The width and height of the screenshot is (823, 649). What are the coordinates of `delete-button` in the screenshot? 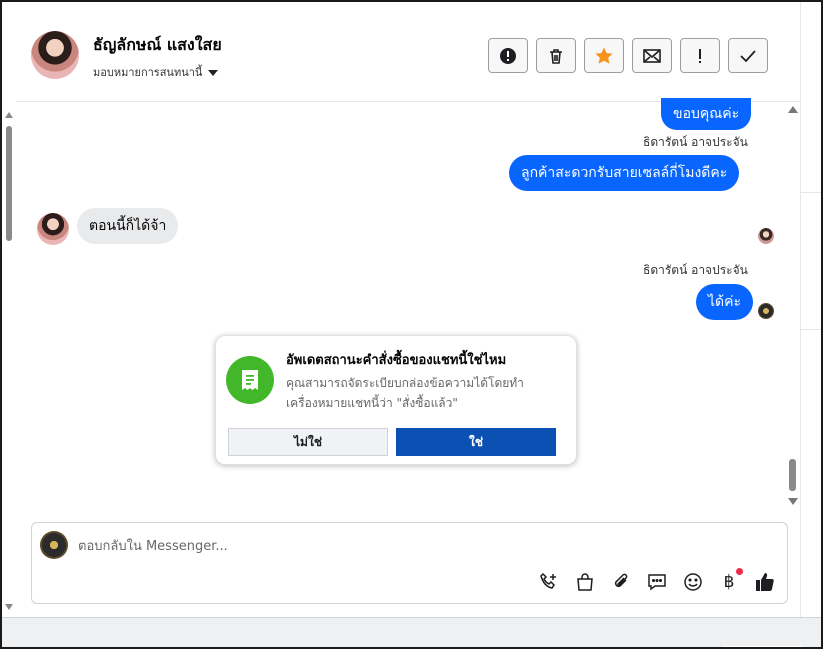 It's located at (556, 55).